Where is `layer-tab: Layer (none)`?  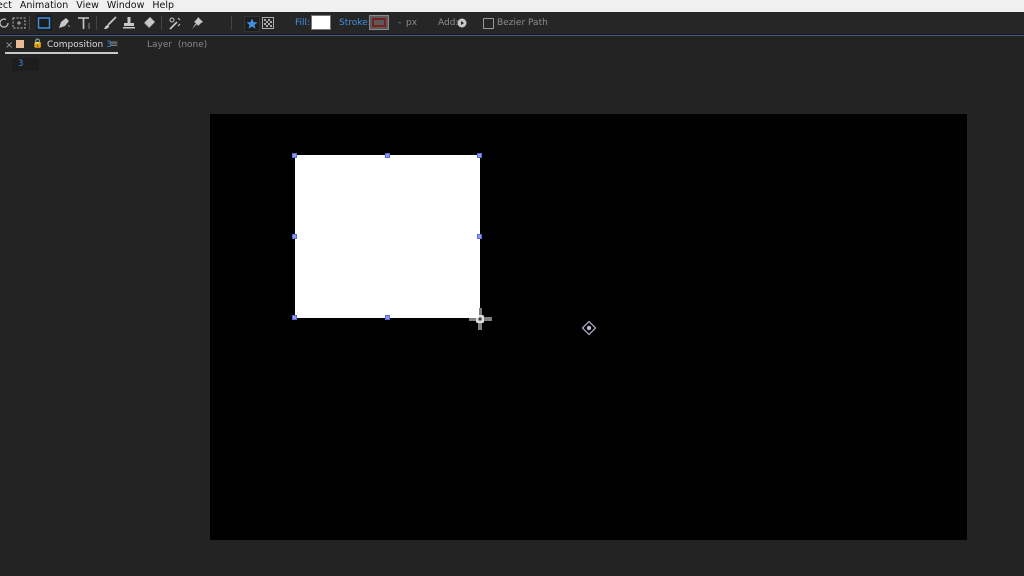
layer-tab: Layer (none) is located at coordinates (177, 45).